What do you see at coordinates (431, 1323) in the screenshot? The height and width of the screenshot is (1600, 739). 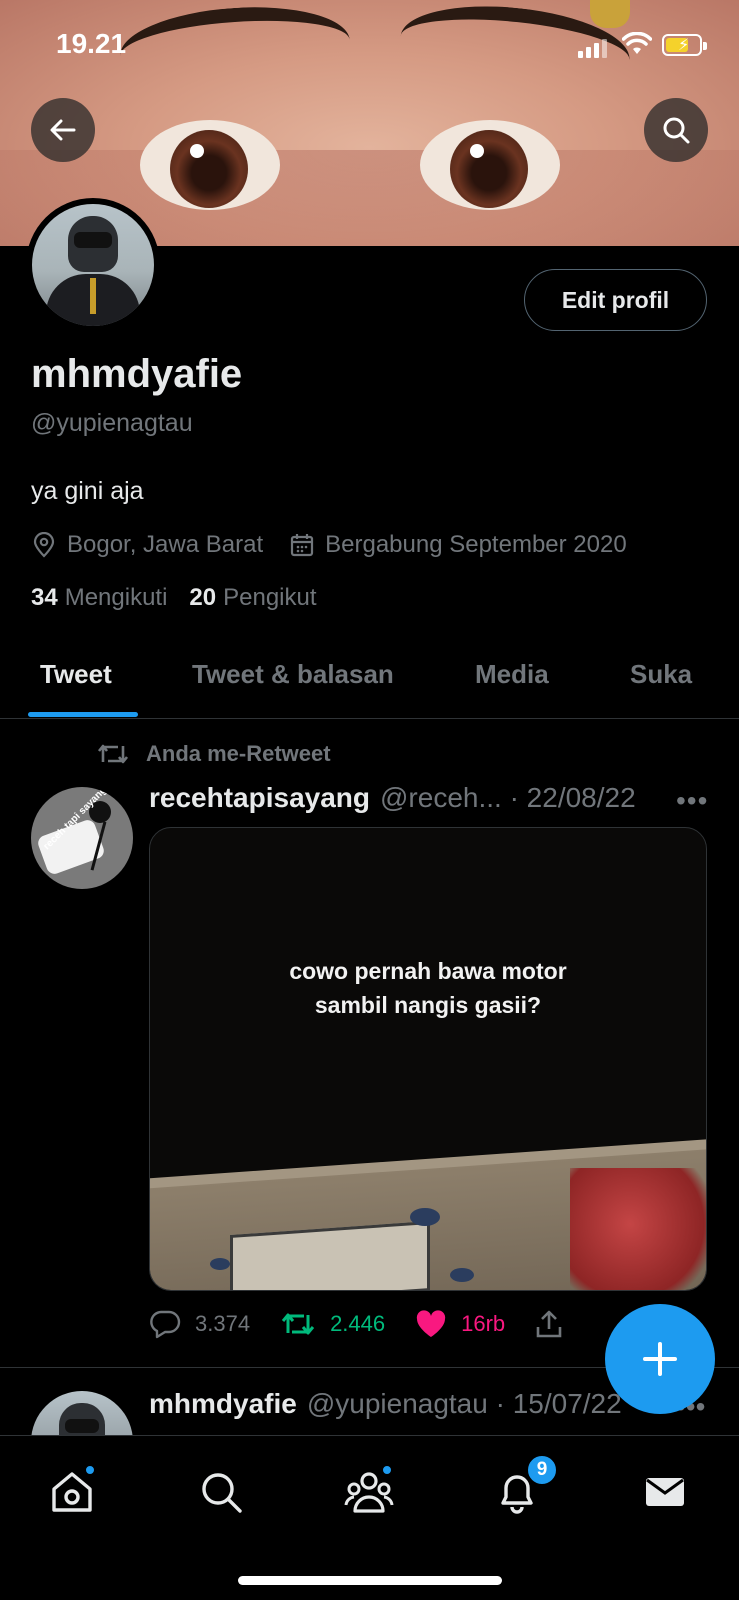 I see `heart-icon` at bounding box center [431, 1323].